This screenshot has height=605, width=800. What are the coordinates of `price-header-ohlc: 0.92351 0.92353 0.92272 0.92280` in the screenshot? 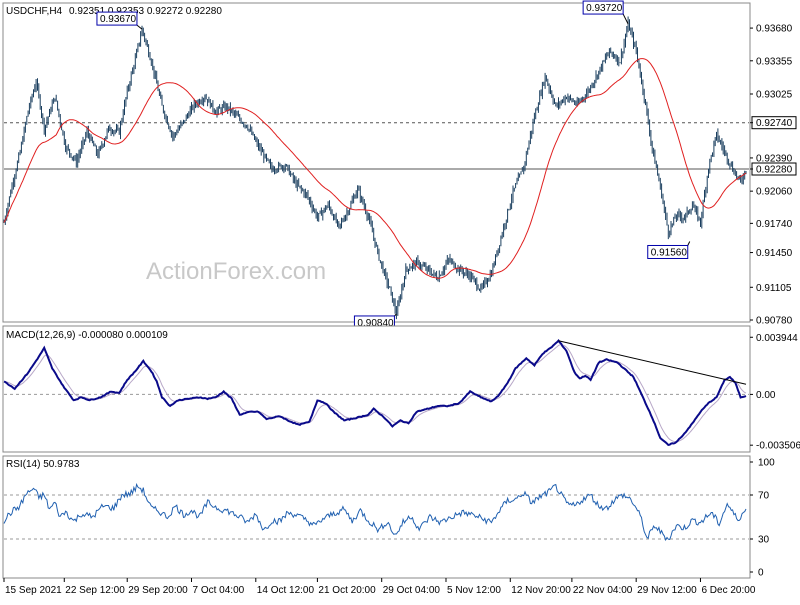 It's located at (145, 11).